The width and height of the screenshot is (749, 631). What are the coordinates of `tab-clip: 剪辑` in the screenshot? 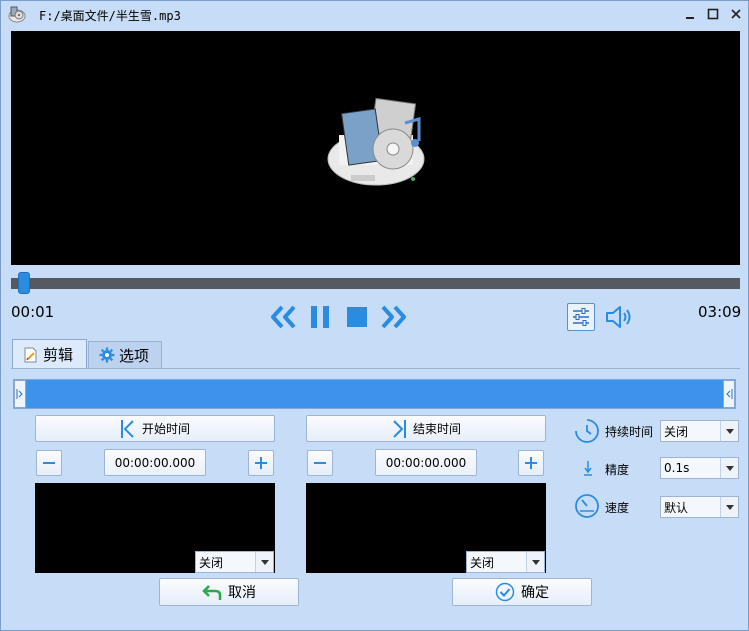 It's located at (49, 354).